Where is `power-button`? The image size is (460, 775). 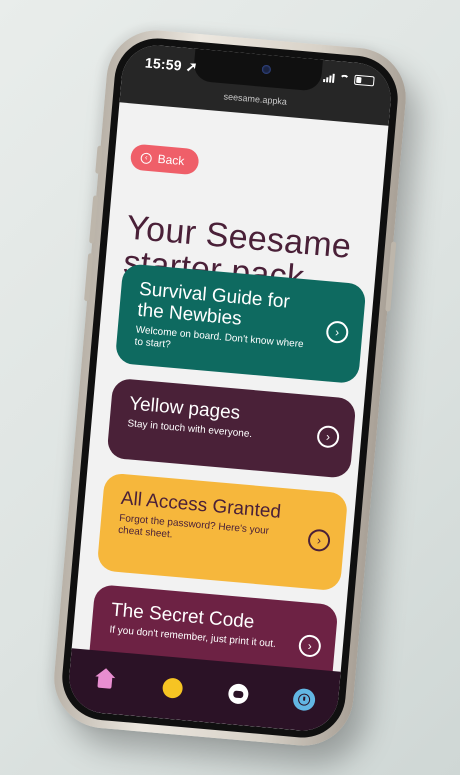 power-button is located at coordinates (391, 276).